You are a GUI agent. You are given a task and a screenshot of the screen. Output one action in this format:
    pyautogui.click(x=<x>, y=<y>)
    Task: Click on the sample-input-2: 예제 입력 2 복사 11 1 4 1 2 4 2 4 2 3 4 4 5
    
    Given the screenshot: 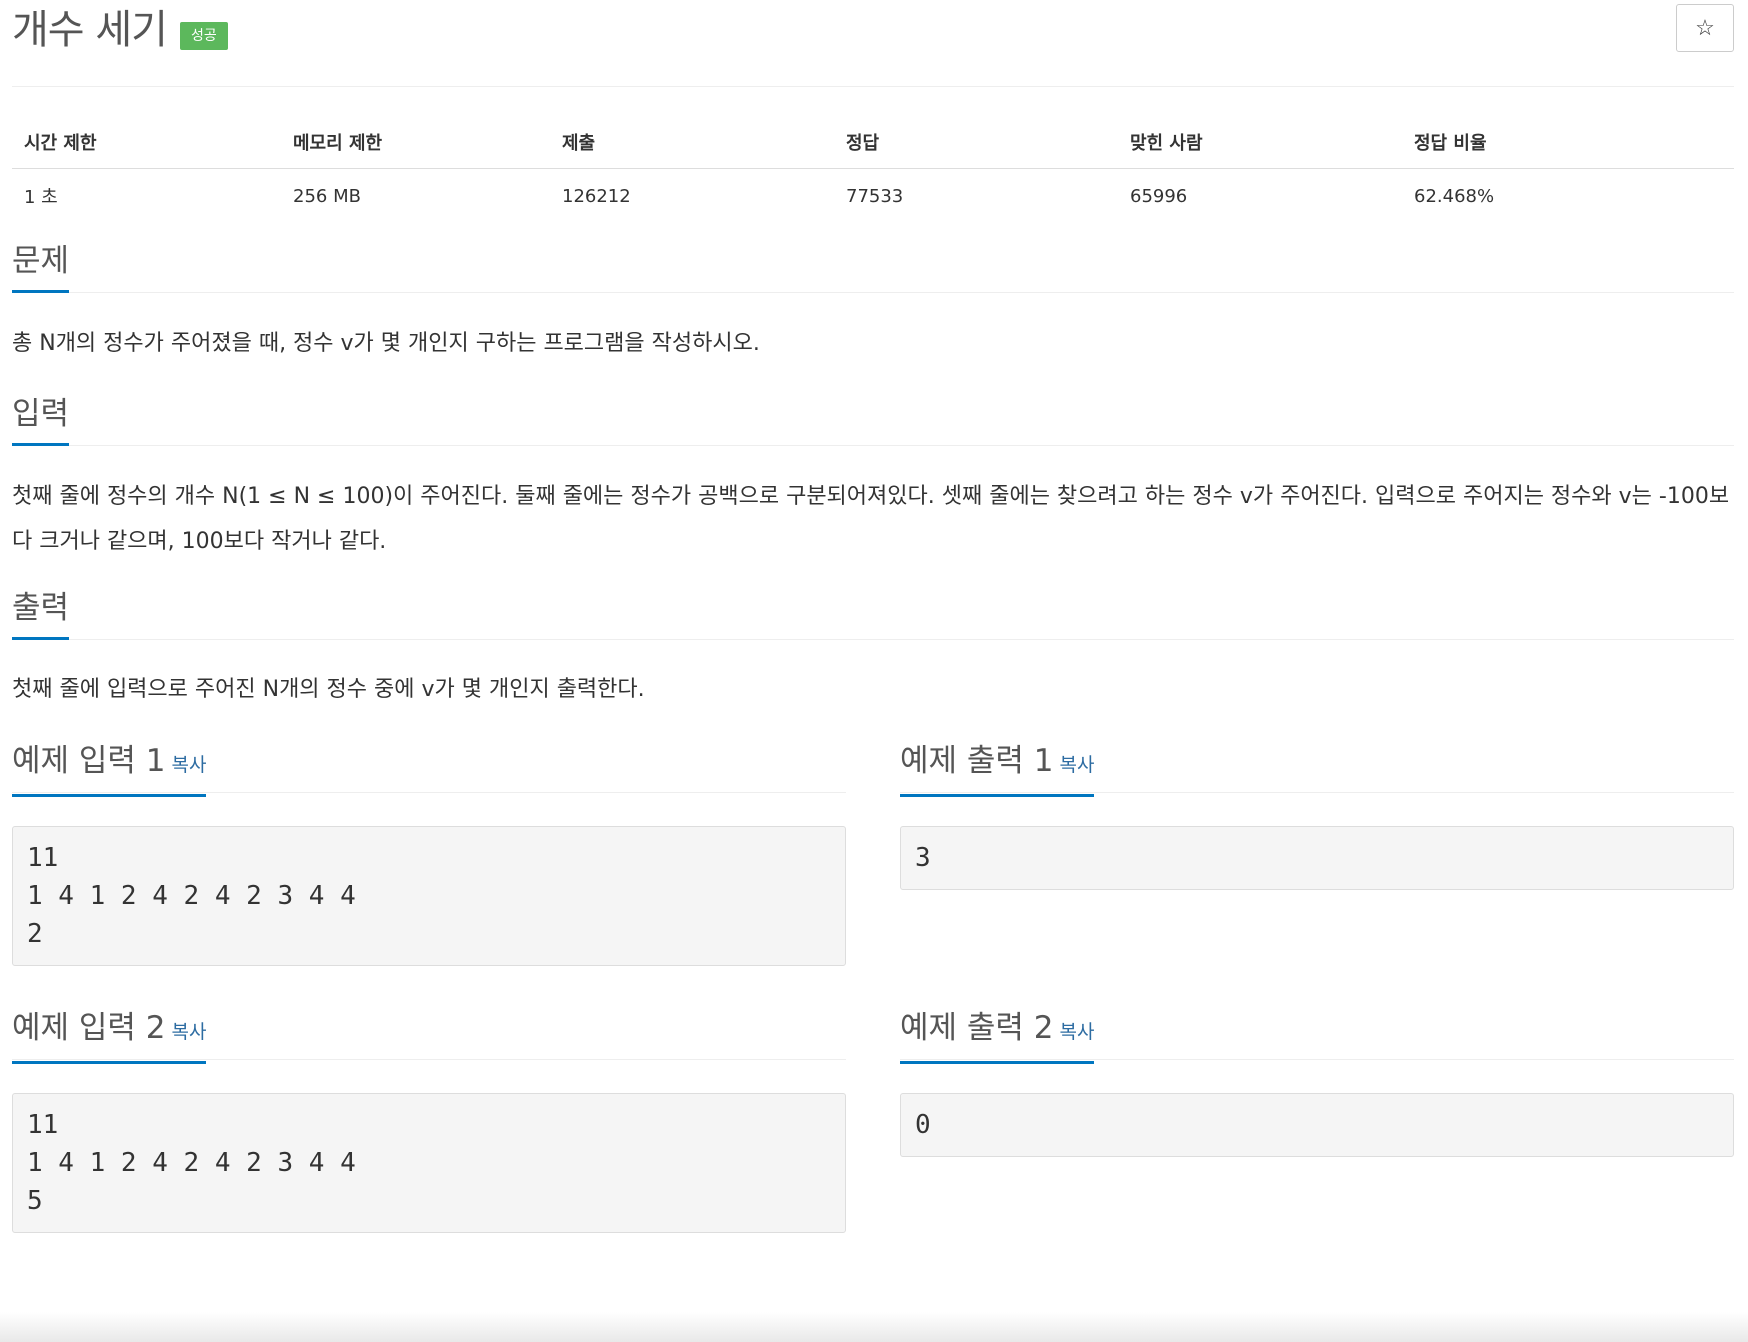 What is the action you would take?
    pyautogui.click(x=429, y=1118)
    